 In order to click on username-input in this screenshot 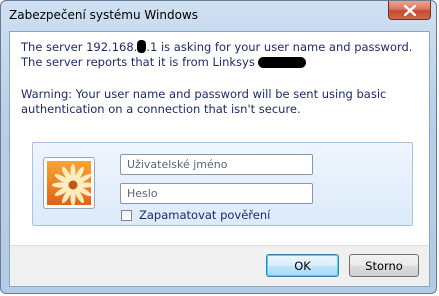, I will do `click(216, 164)`.